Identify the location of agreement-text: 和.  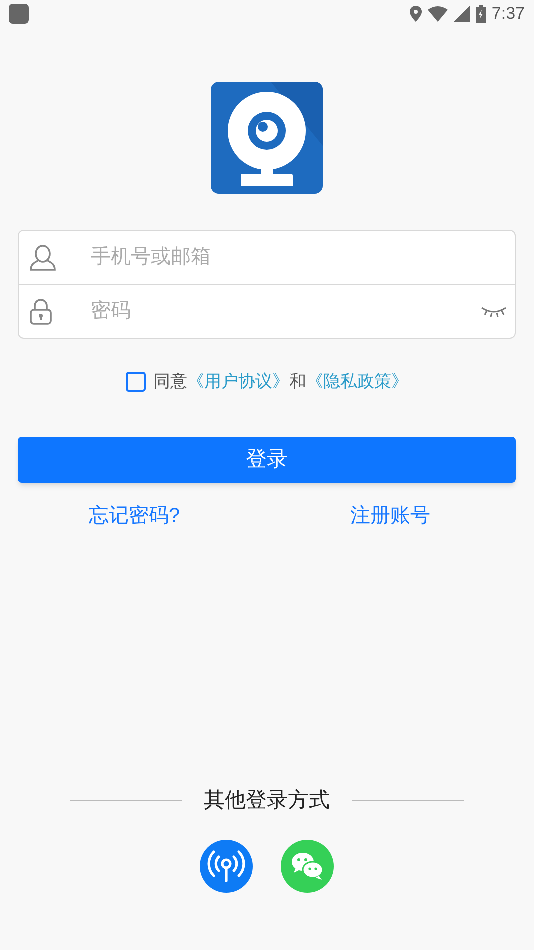
(298, 381).